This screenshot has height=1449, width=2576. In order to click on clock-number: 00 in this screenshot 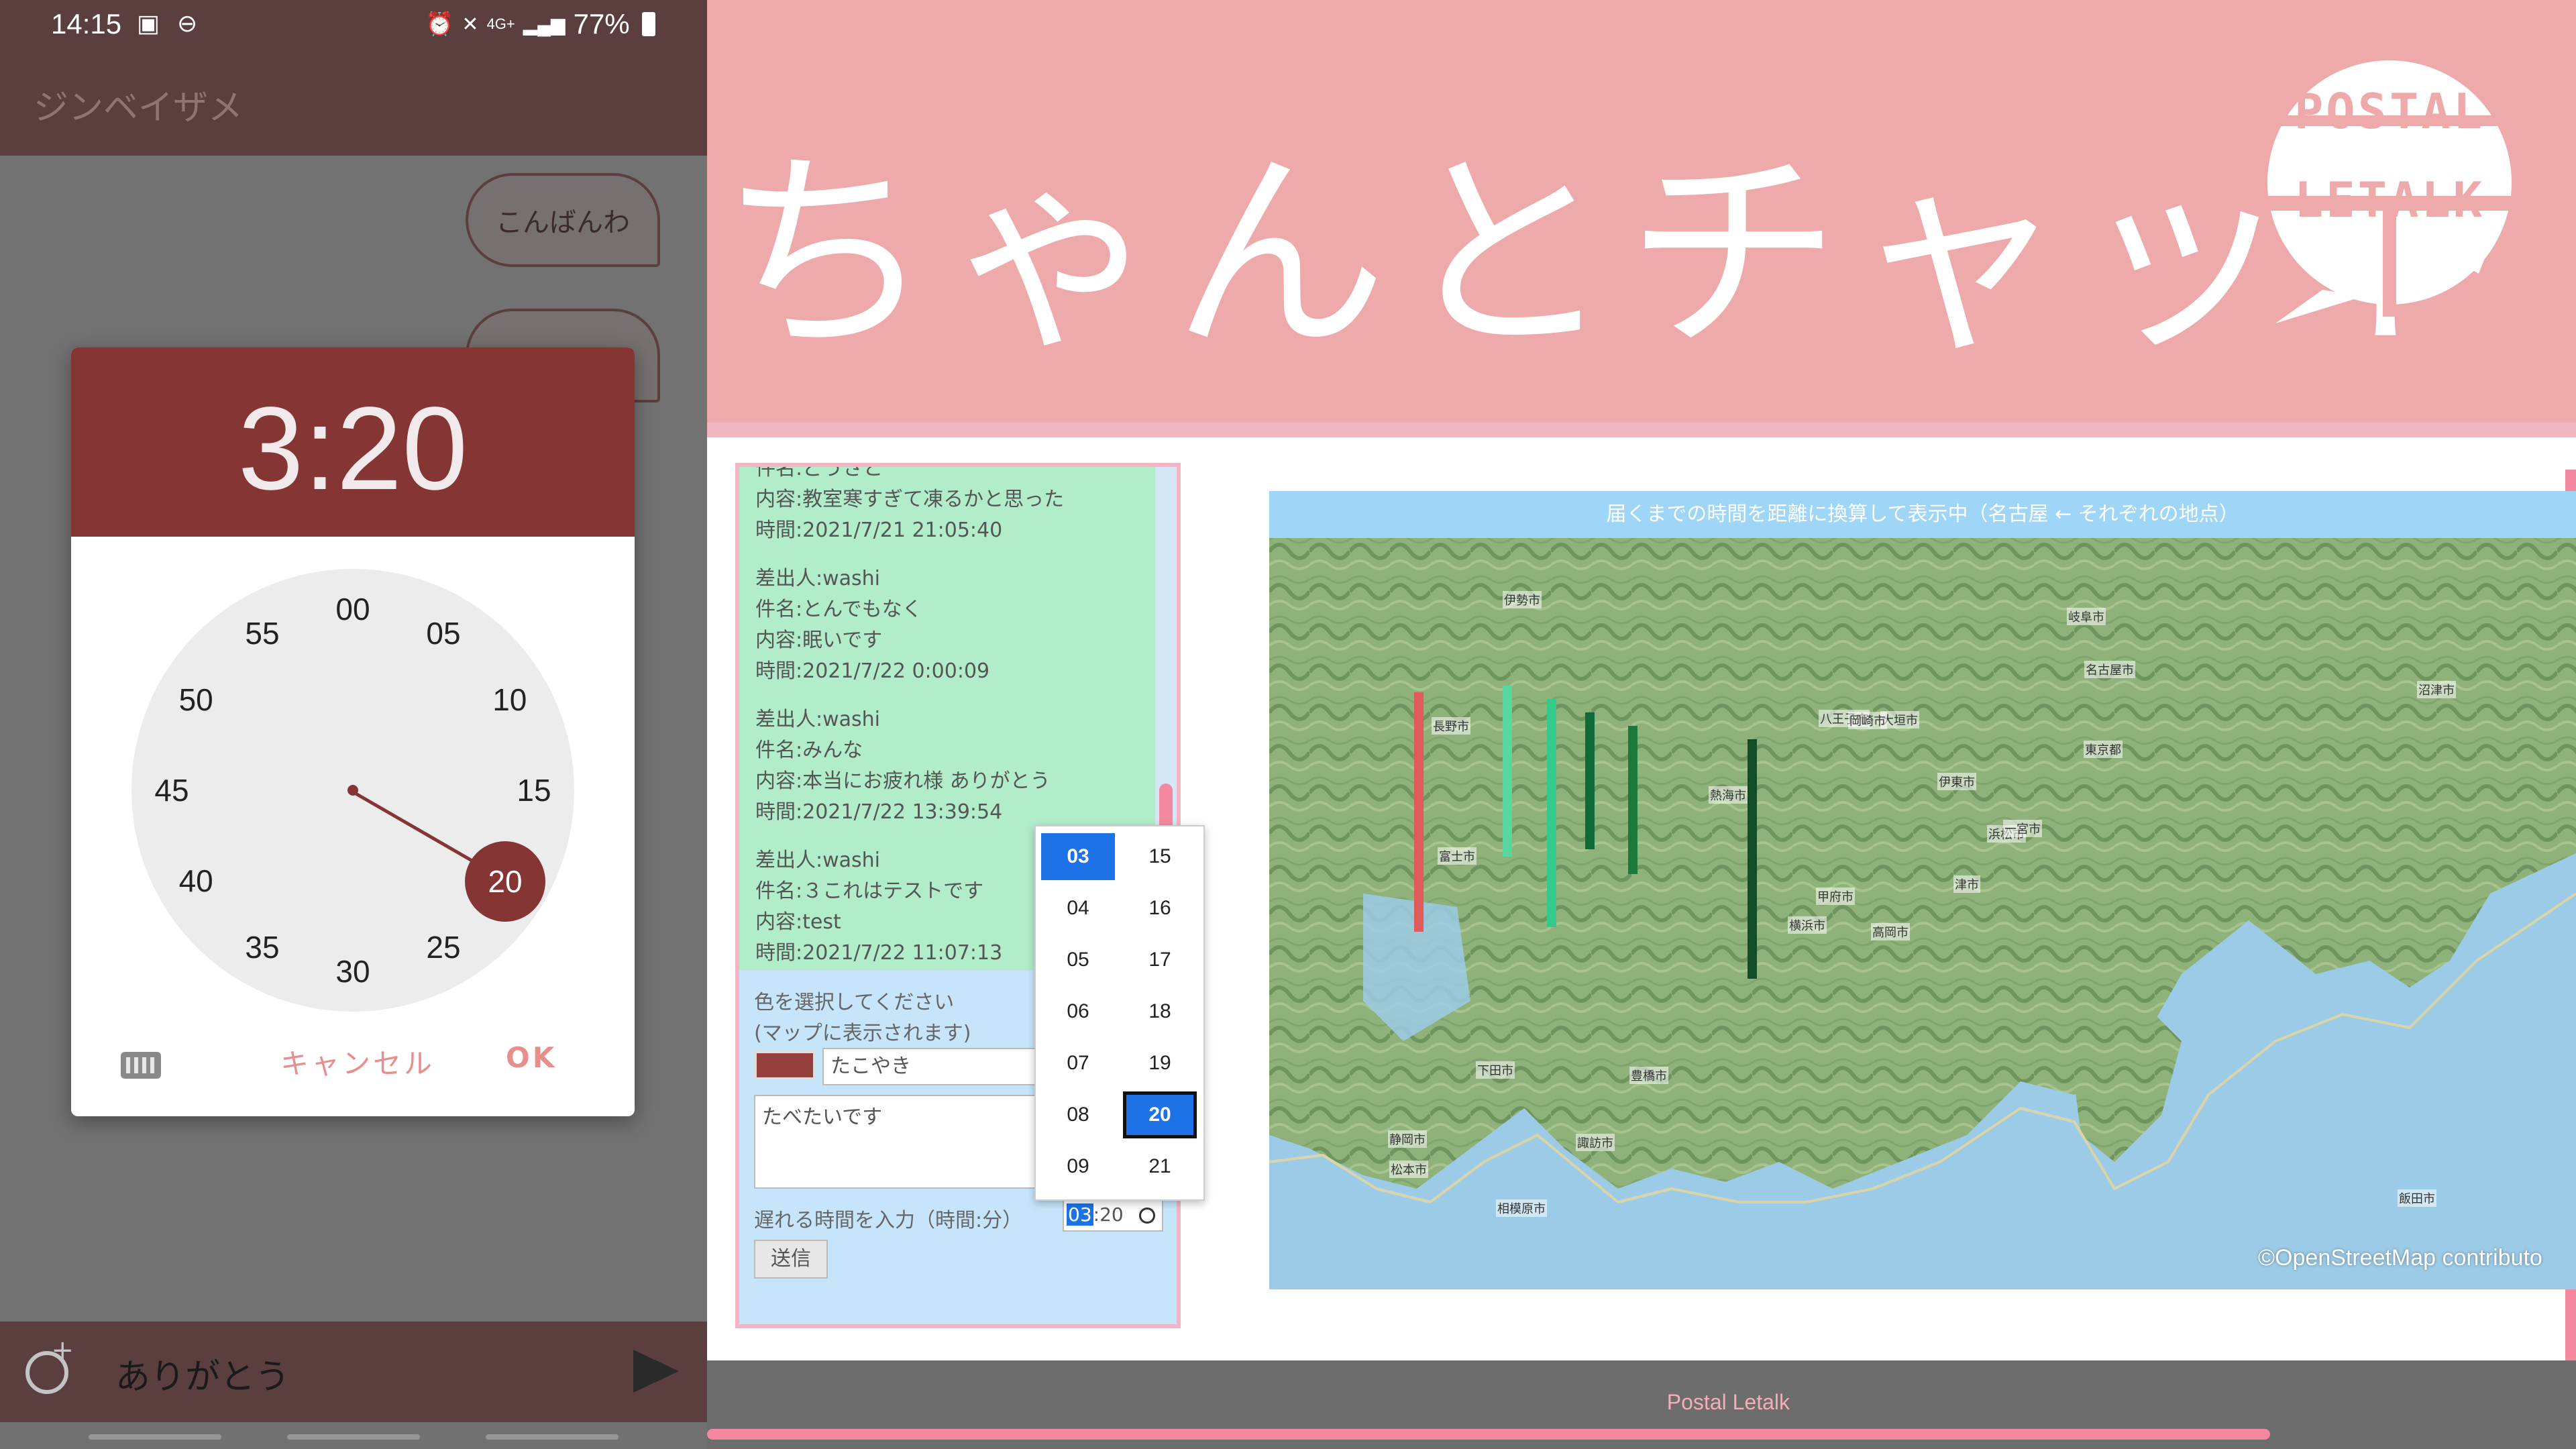, I will do `click(353, 609)`.